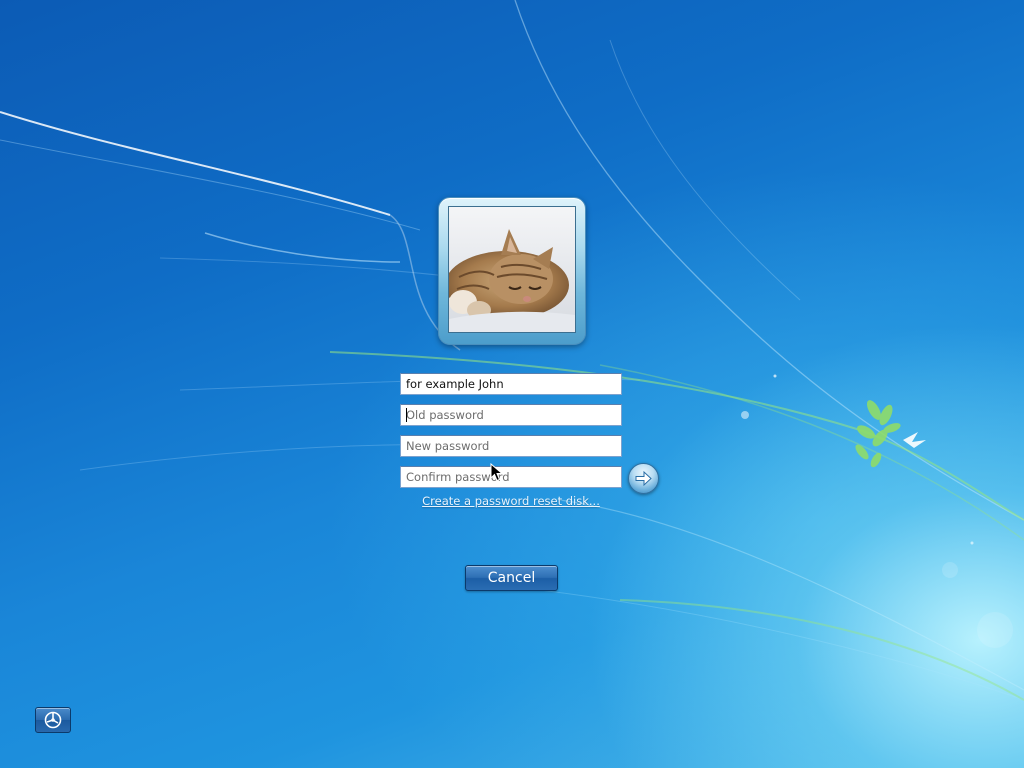  What do you see at coordinates (511, 578) in the screenshot?
I see `cancel-button: Cancel` at bounding box center [511, 578].